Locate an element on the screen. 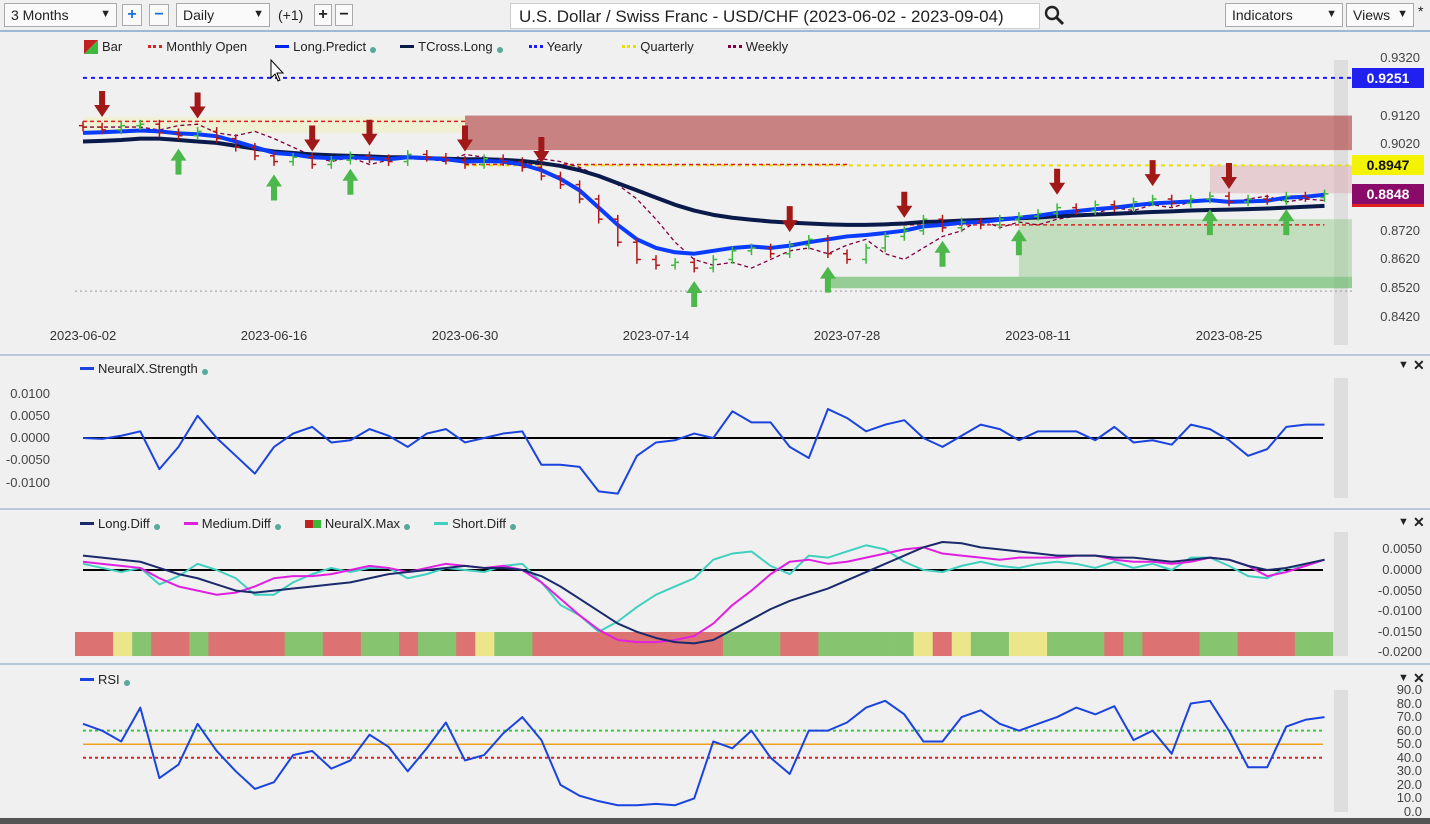 Image resolution: width=1430 pixels, height=824 pixels. rsi-line is located at coordinates (703, 753).